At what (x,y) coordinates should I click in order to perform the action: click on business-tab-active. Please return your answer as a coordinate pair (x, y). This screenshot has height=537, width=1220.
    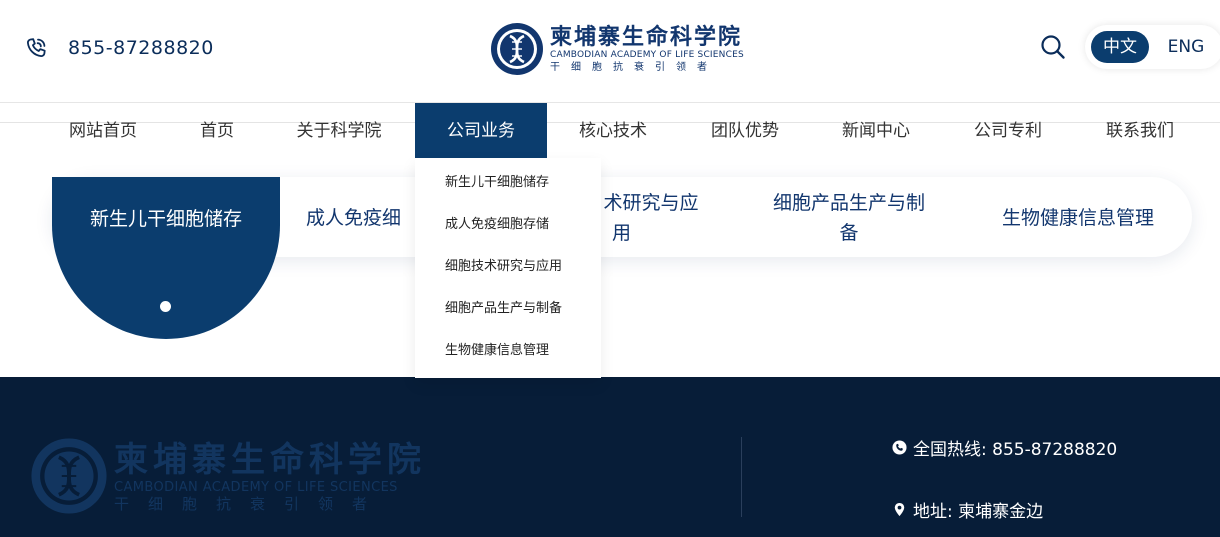
    Looking at the image, I should click on (166, 258).